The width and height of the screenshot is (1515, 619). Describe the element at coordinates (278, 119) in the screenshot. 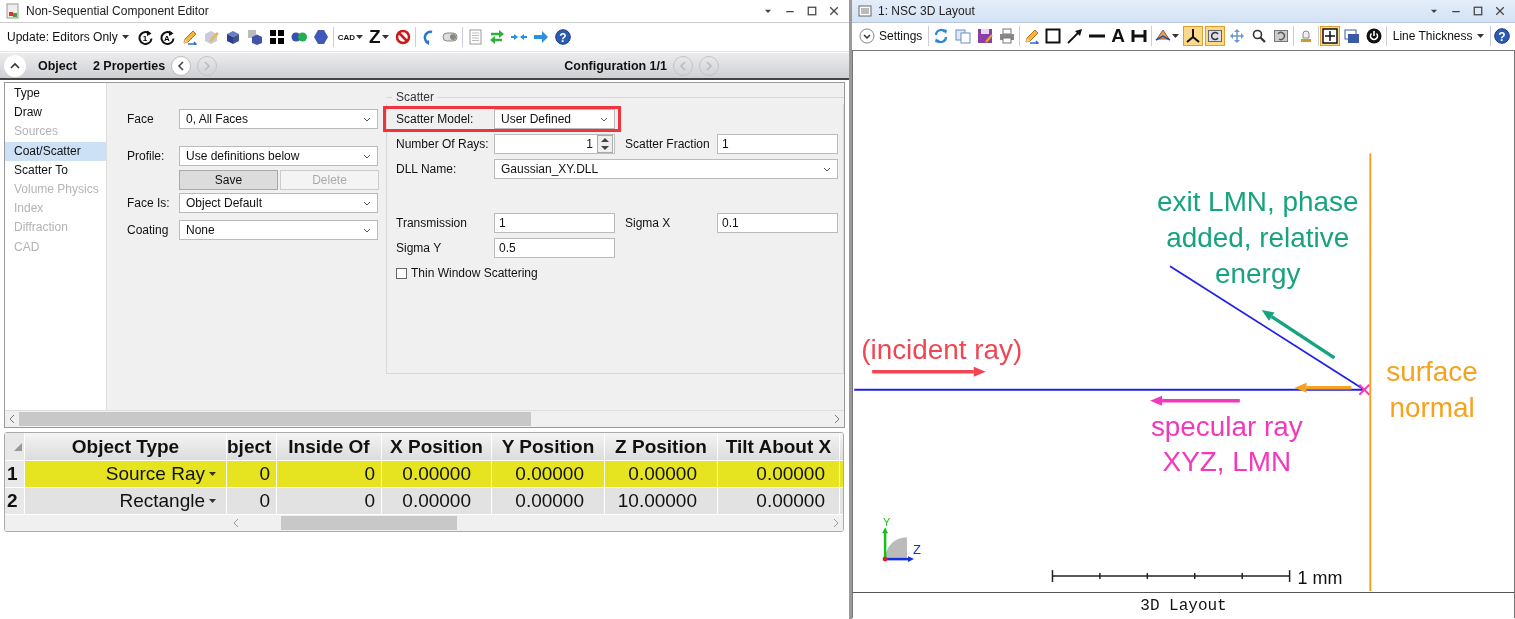

I see `dropdown-field: 0, All Faces` at that location.